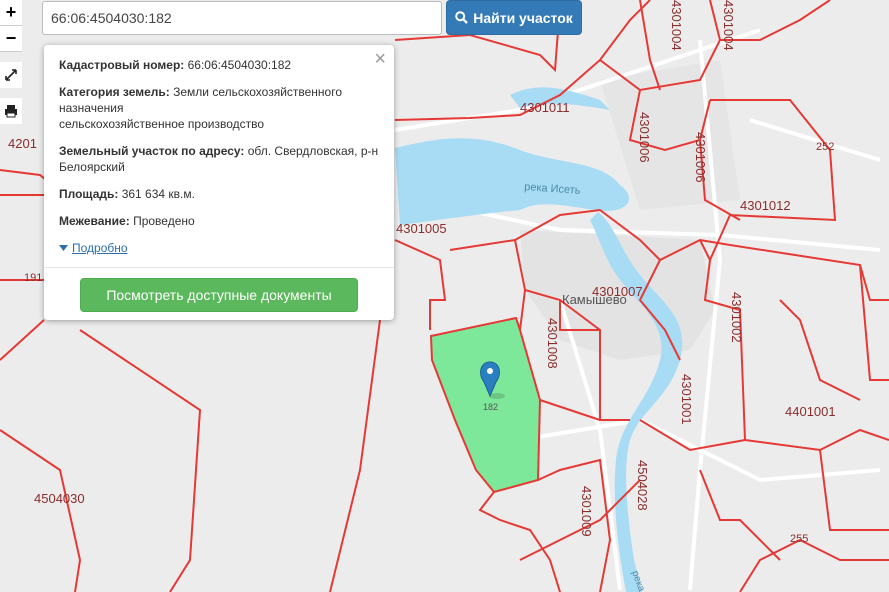 The width and height of the screenshot is (889, 592). What do you see at coordinates (242, 18) in the screenshot?
I see `search-input` at bounding box center [242, 18].